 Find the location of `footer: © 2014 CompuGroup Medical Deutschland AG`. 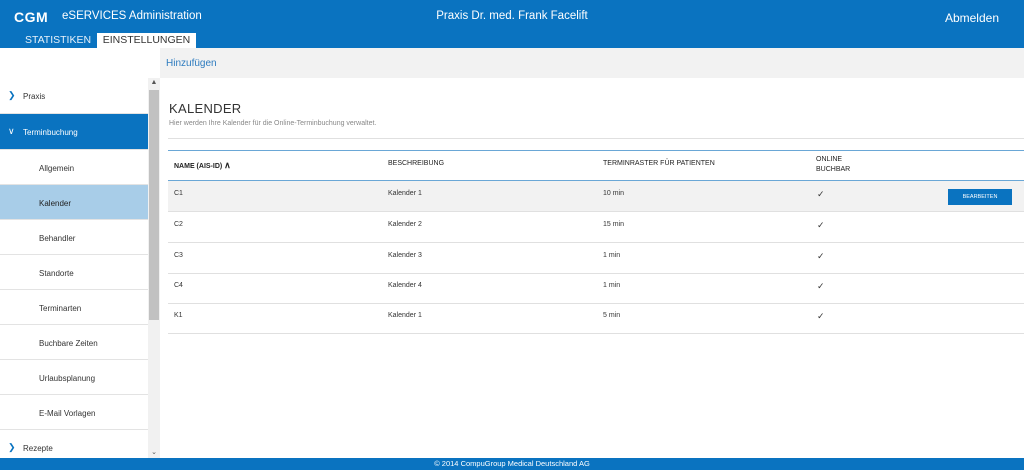

footer: © 2014 CompuGroup Medical Deutschland AG is located at coordinates (512, 464).